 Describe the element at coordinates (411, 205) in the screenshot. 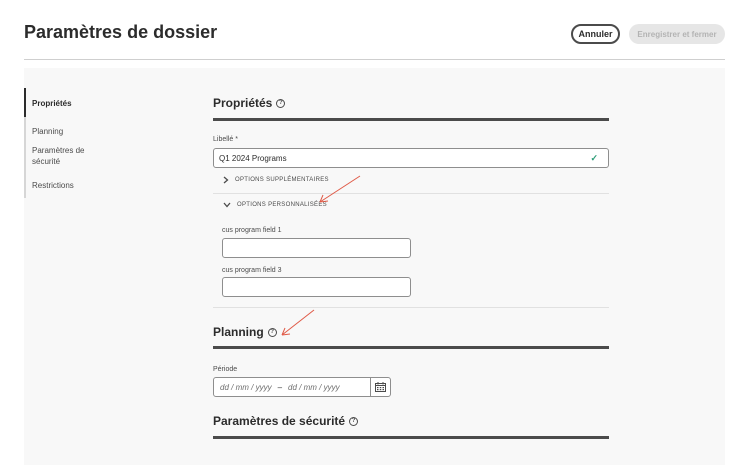

I see `custom-options-toggle: OPTIONS PERSONNALISÉES` at that location.